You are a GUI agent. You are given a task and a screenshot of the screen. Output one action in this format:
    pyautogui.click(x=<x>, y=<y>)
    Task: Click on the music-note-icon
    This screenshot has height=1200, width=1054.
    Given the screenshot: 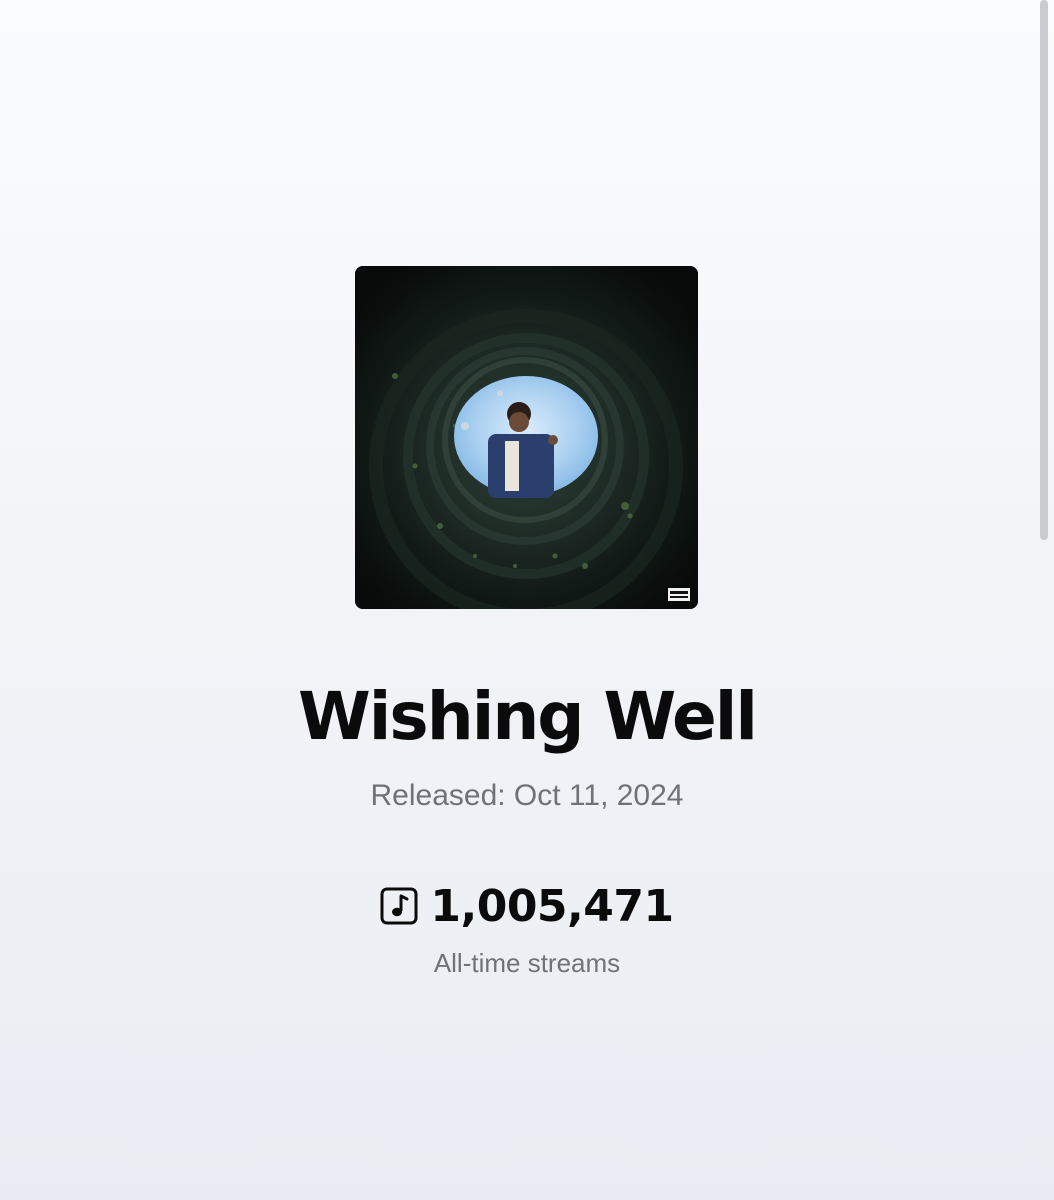 What is the action you would take?
    pyautogui.click(x=399, y=906)
    